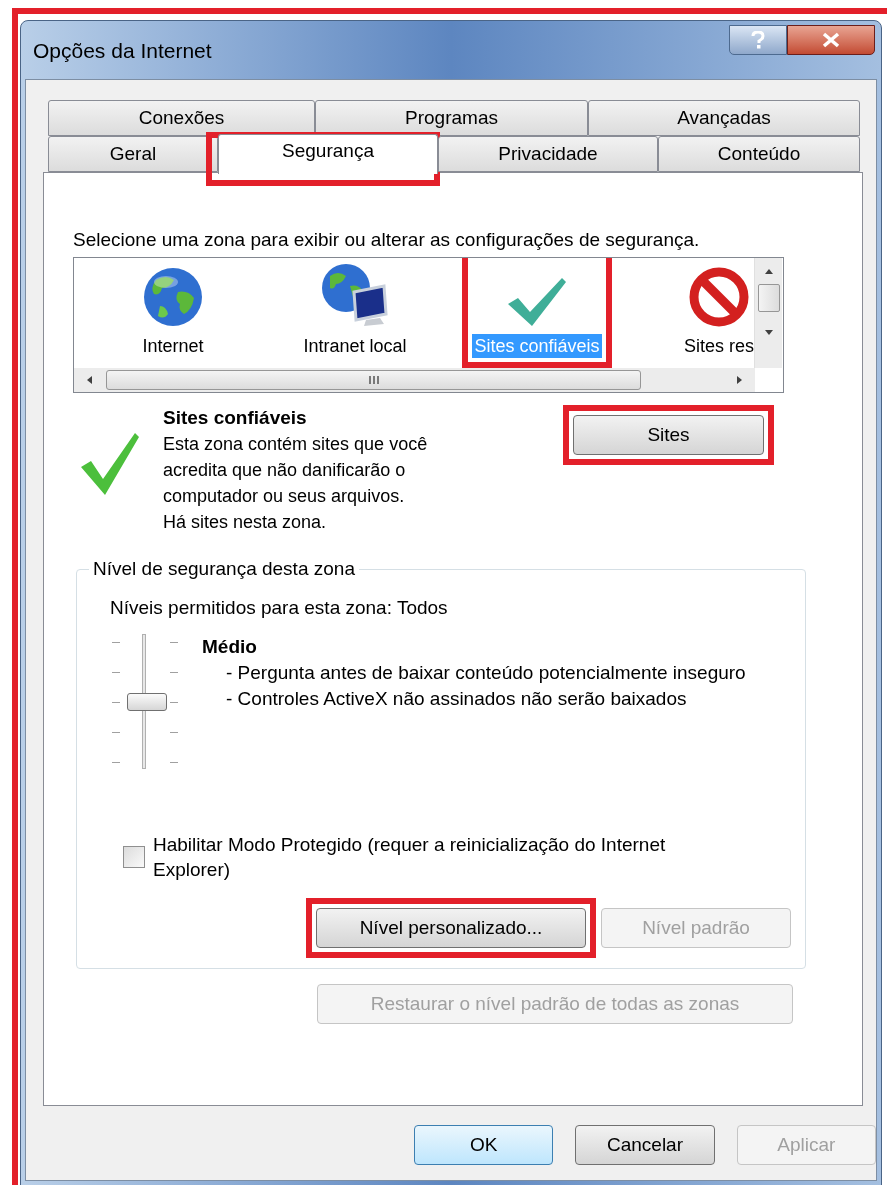 Image resolution: width=887 pixels, height=1185 pixels. Describe the element at coordinates (645, 1145) in the screenshot. I see `dialog-button: Cancelar` at that location.